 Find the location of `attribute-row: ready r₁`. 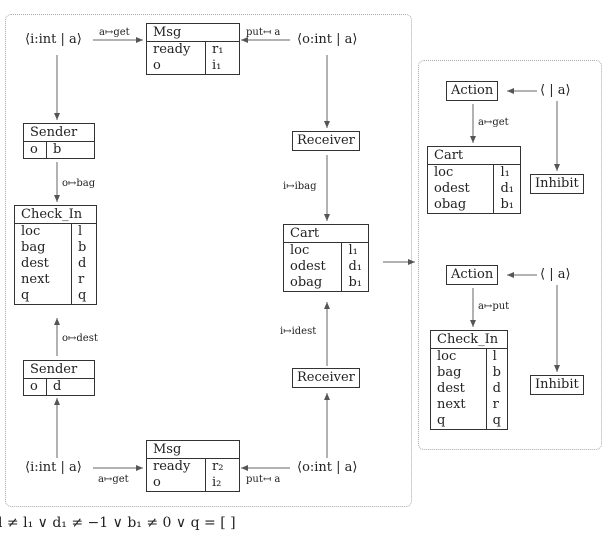

attribute-row: ready r₁ is located at coordinates (193, 49).